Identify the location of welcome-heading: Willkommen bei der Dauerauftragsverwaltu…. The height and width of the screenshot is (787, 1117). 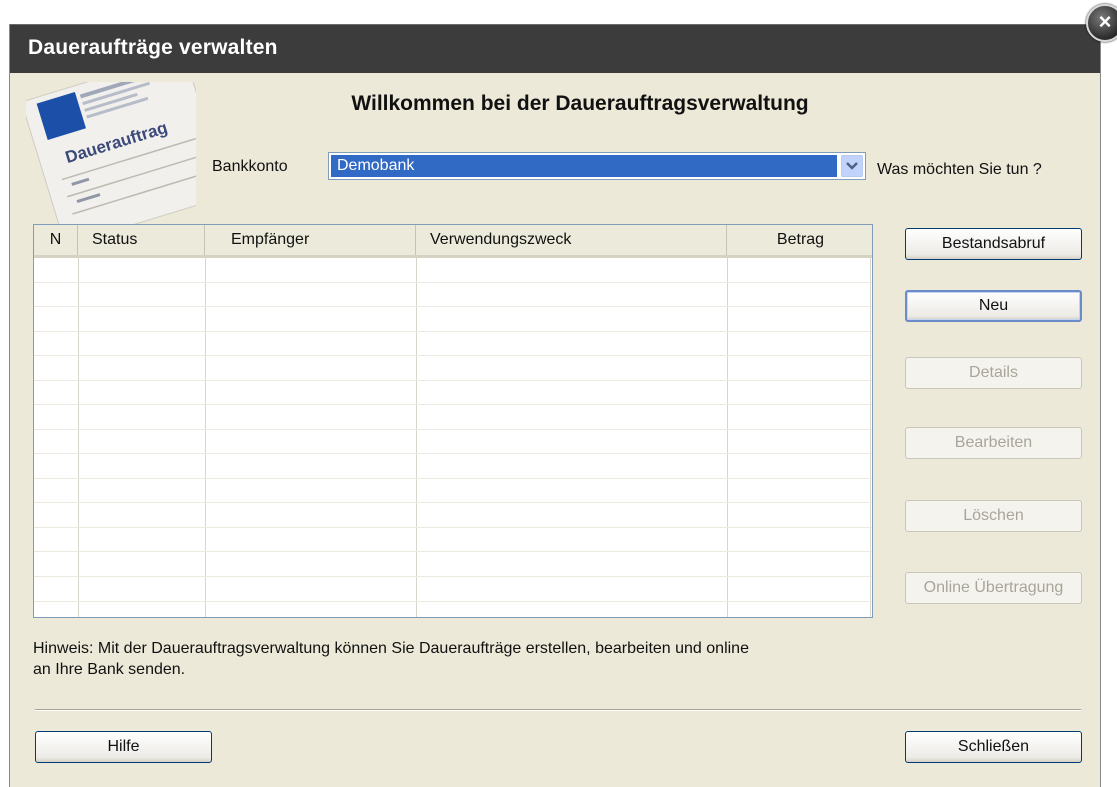
(580, 103).